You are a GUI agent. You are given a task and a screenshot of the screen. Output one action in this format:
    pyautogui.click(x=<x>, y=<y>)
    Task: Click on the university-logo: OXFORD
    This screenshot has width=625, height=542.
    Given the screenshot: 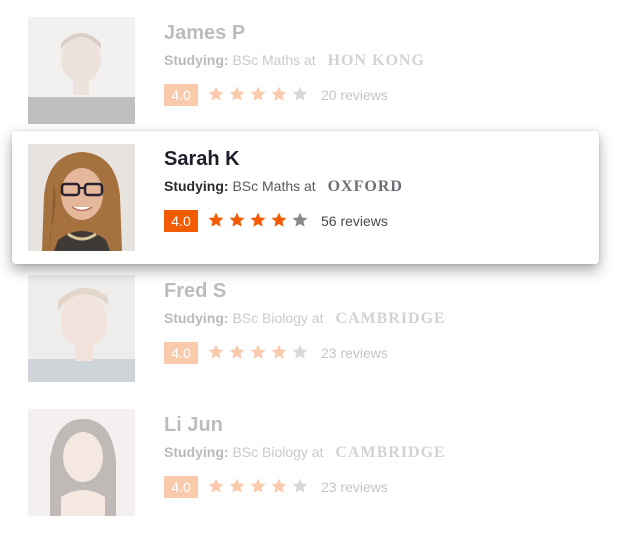 What is the action you would take?
    pyautogui.click(x=365, y=186)
    